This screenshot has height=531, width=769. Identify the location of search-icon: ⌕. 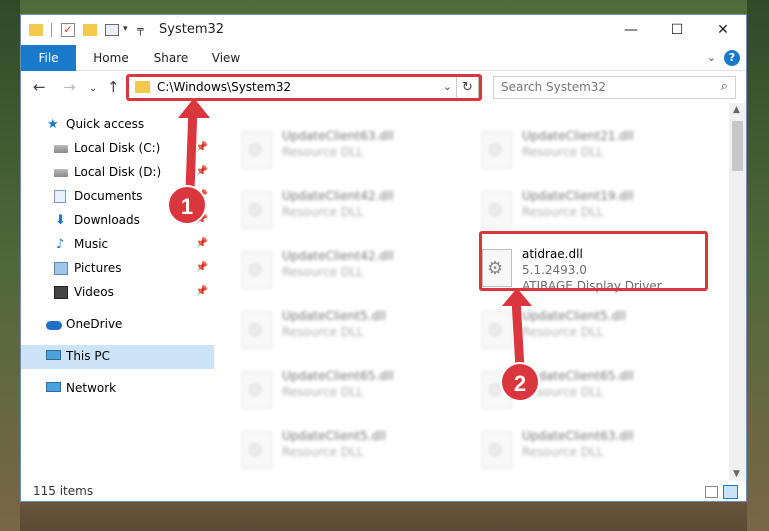
(724, 86).